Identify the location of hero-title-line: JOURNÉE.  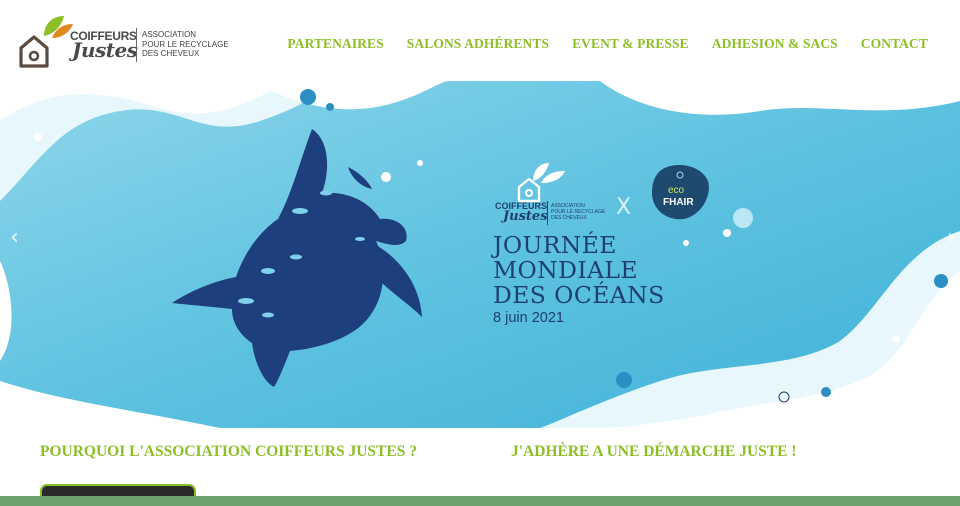
(555, 245).